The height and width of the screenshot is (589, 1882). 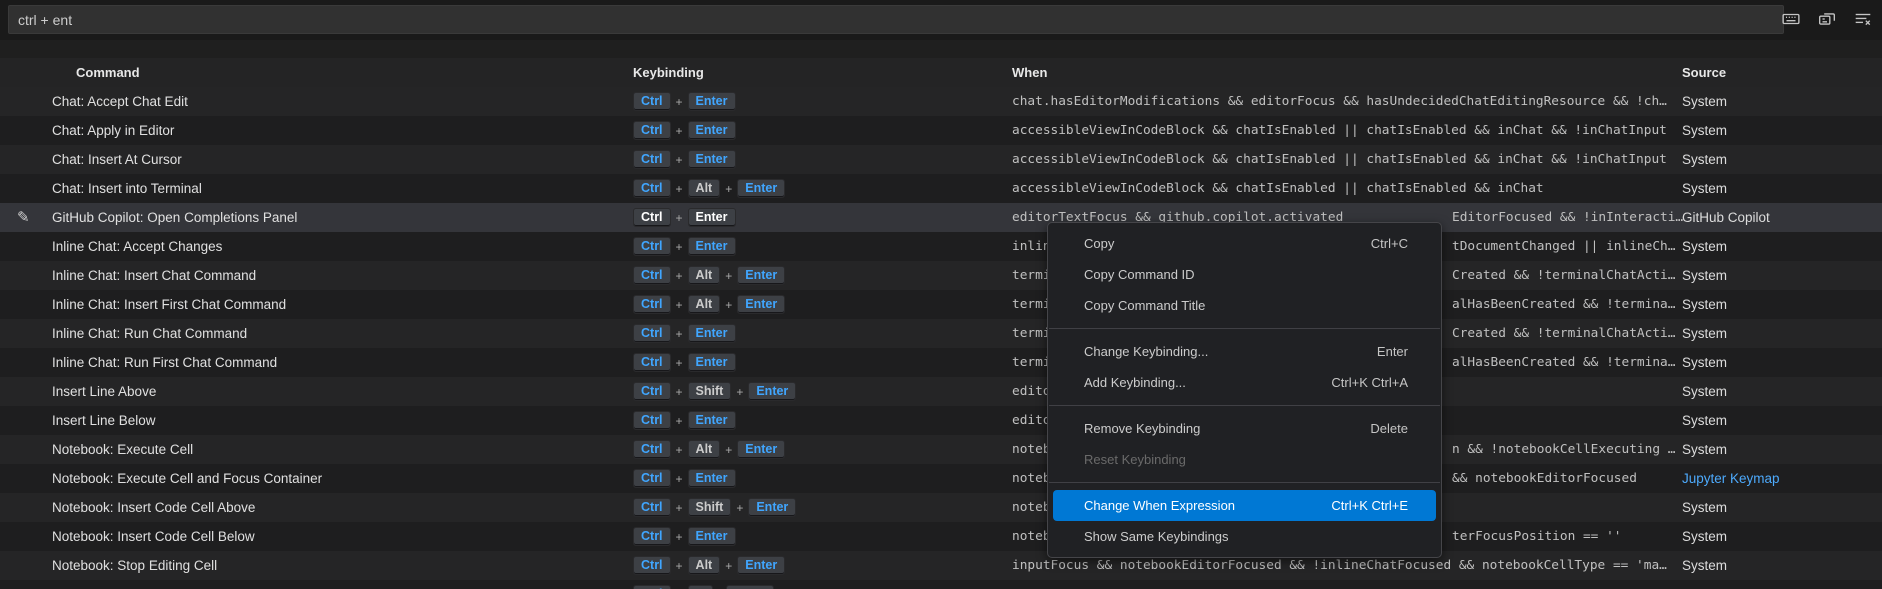 What do you see at coordinates (1244, 351) in the screenshot?
I see `menu-item-change-keybinding: Change Keybinding... Enter` at bounding box center [1244, 351].